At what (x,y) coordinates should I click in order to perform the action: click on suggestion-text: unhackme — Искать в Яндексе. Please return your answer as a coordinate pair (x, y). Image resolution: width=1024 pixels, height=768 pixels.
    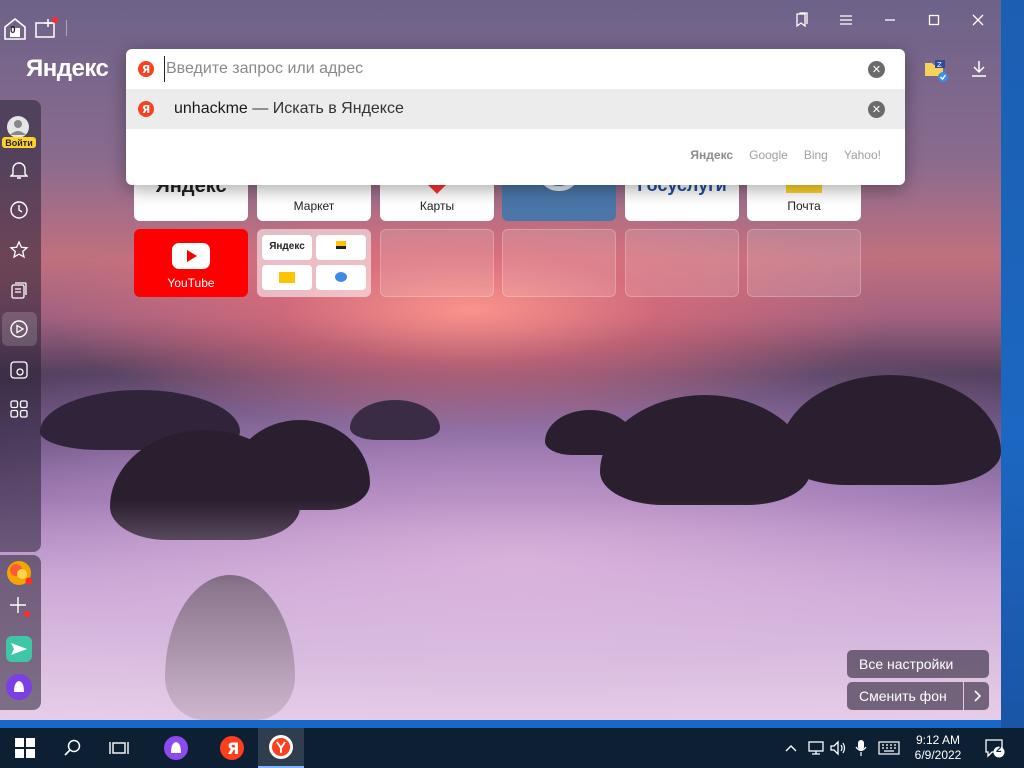
    Looking at the image, I should click on (289, 109).